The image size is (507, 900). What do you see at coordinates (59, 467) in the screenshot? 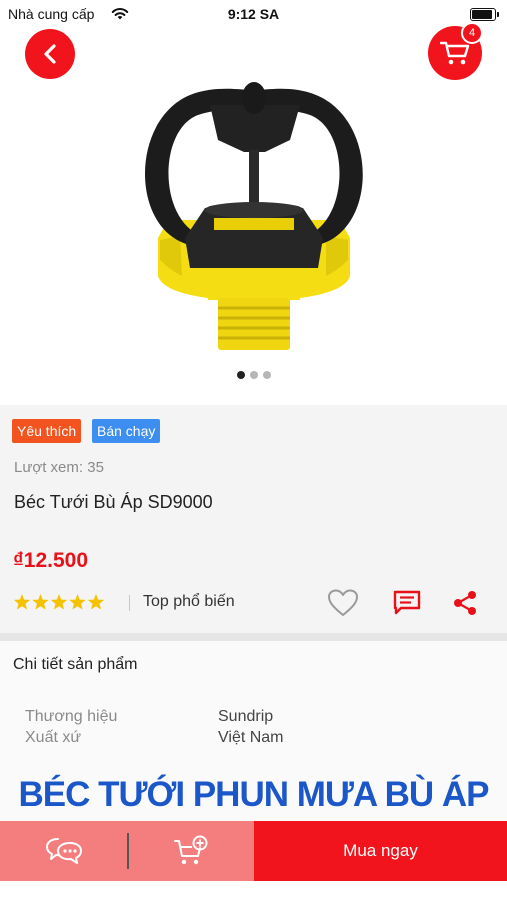
I see `view-count: Lượt xem: 35` at bounding box center [59, 467].